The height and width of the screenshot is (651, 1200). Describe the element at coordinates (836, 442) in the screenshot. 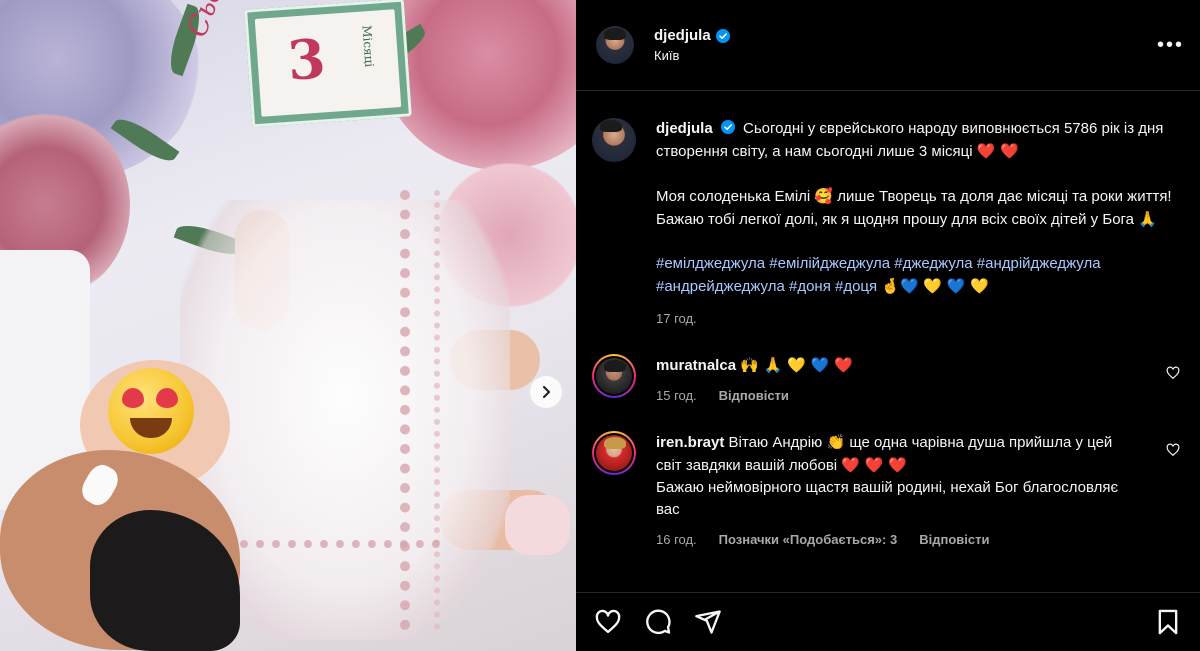

I see `clapping-hands-emoji: 👏` at that location.